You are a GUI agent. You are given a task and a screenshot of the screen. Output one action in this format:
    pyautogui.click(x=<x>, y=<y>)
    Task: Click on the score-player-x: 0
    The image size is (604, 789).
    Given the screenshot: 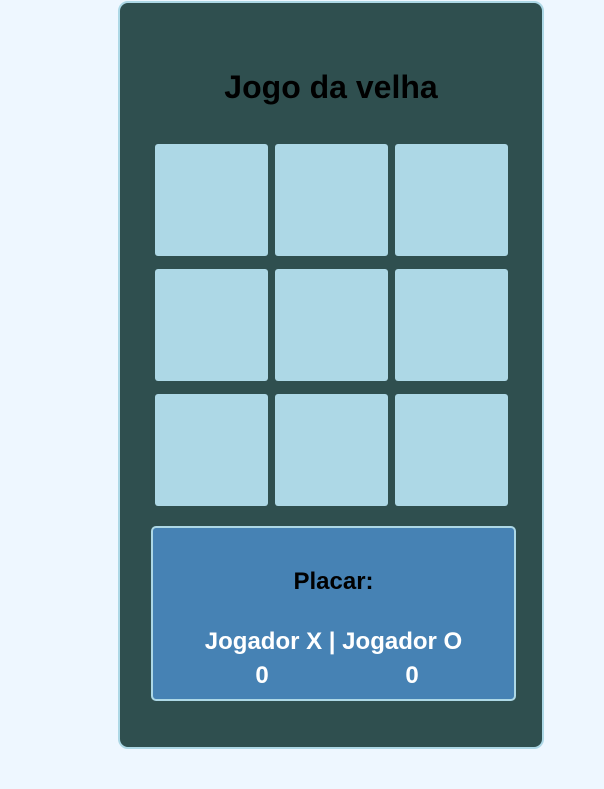 What is the action you would take?
    pyautogui.click(x=262, y=675)
    